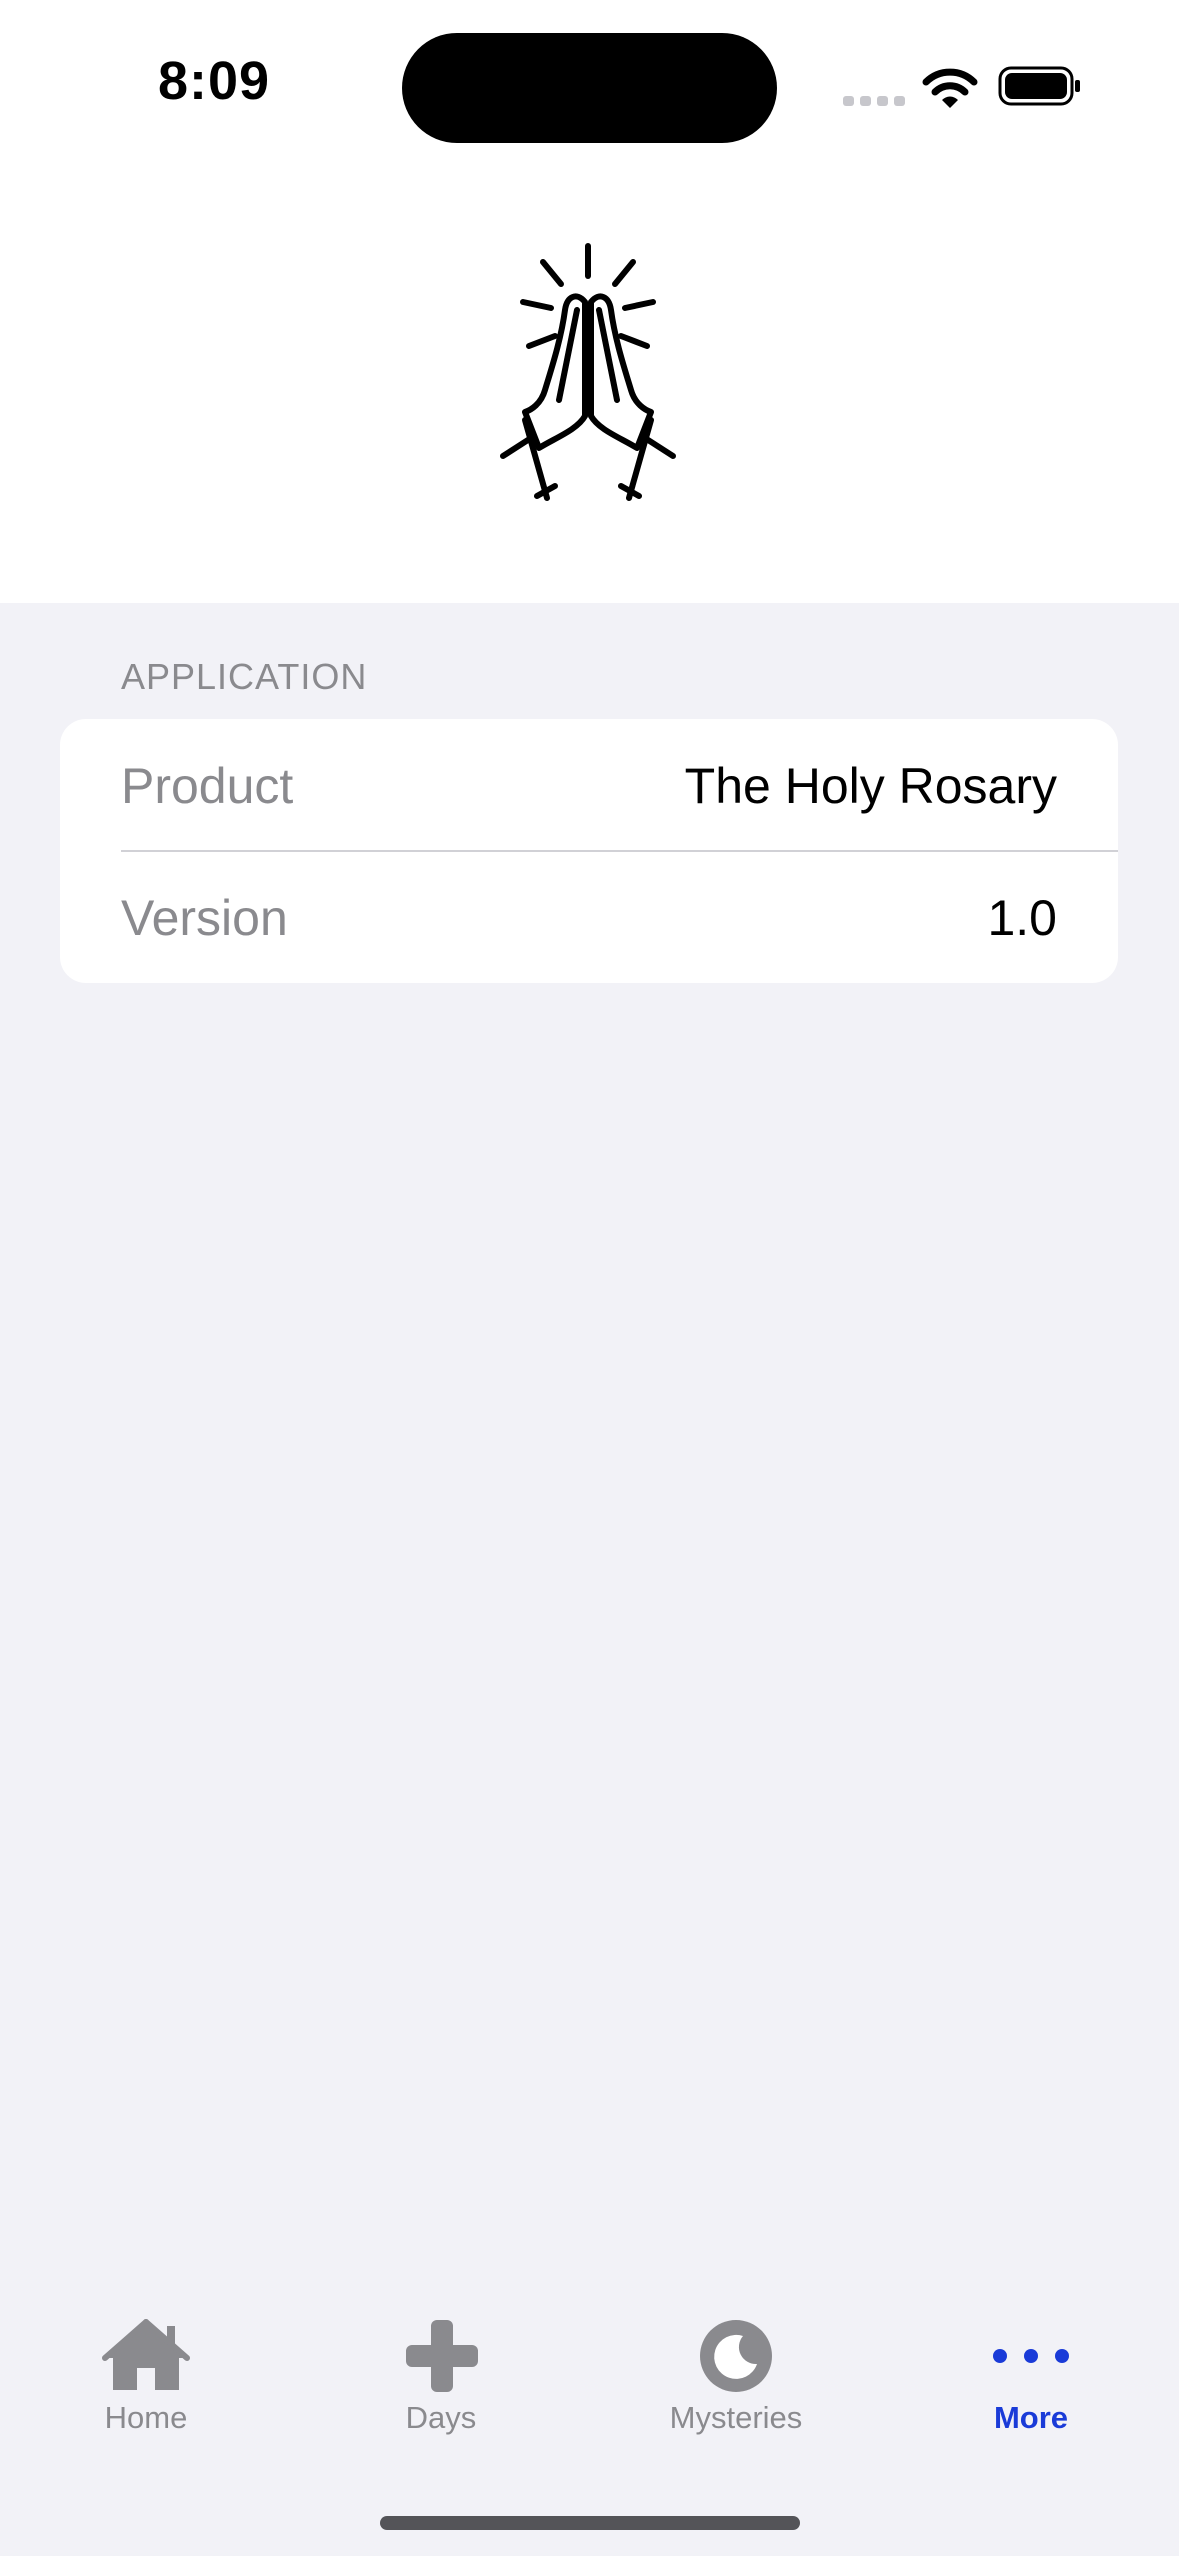 The image size is (1179, 2556). Describe the element at coordinates (736, 2356) in the screenshot. I see `moon-icon` at that location.